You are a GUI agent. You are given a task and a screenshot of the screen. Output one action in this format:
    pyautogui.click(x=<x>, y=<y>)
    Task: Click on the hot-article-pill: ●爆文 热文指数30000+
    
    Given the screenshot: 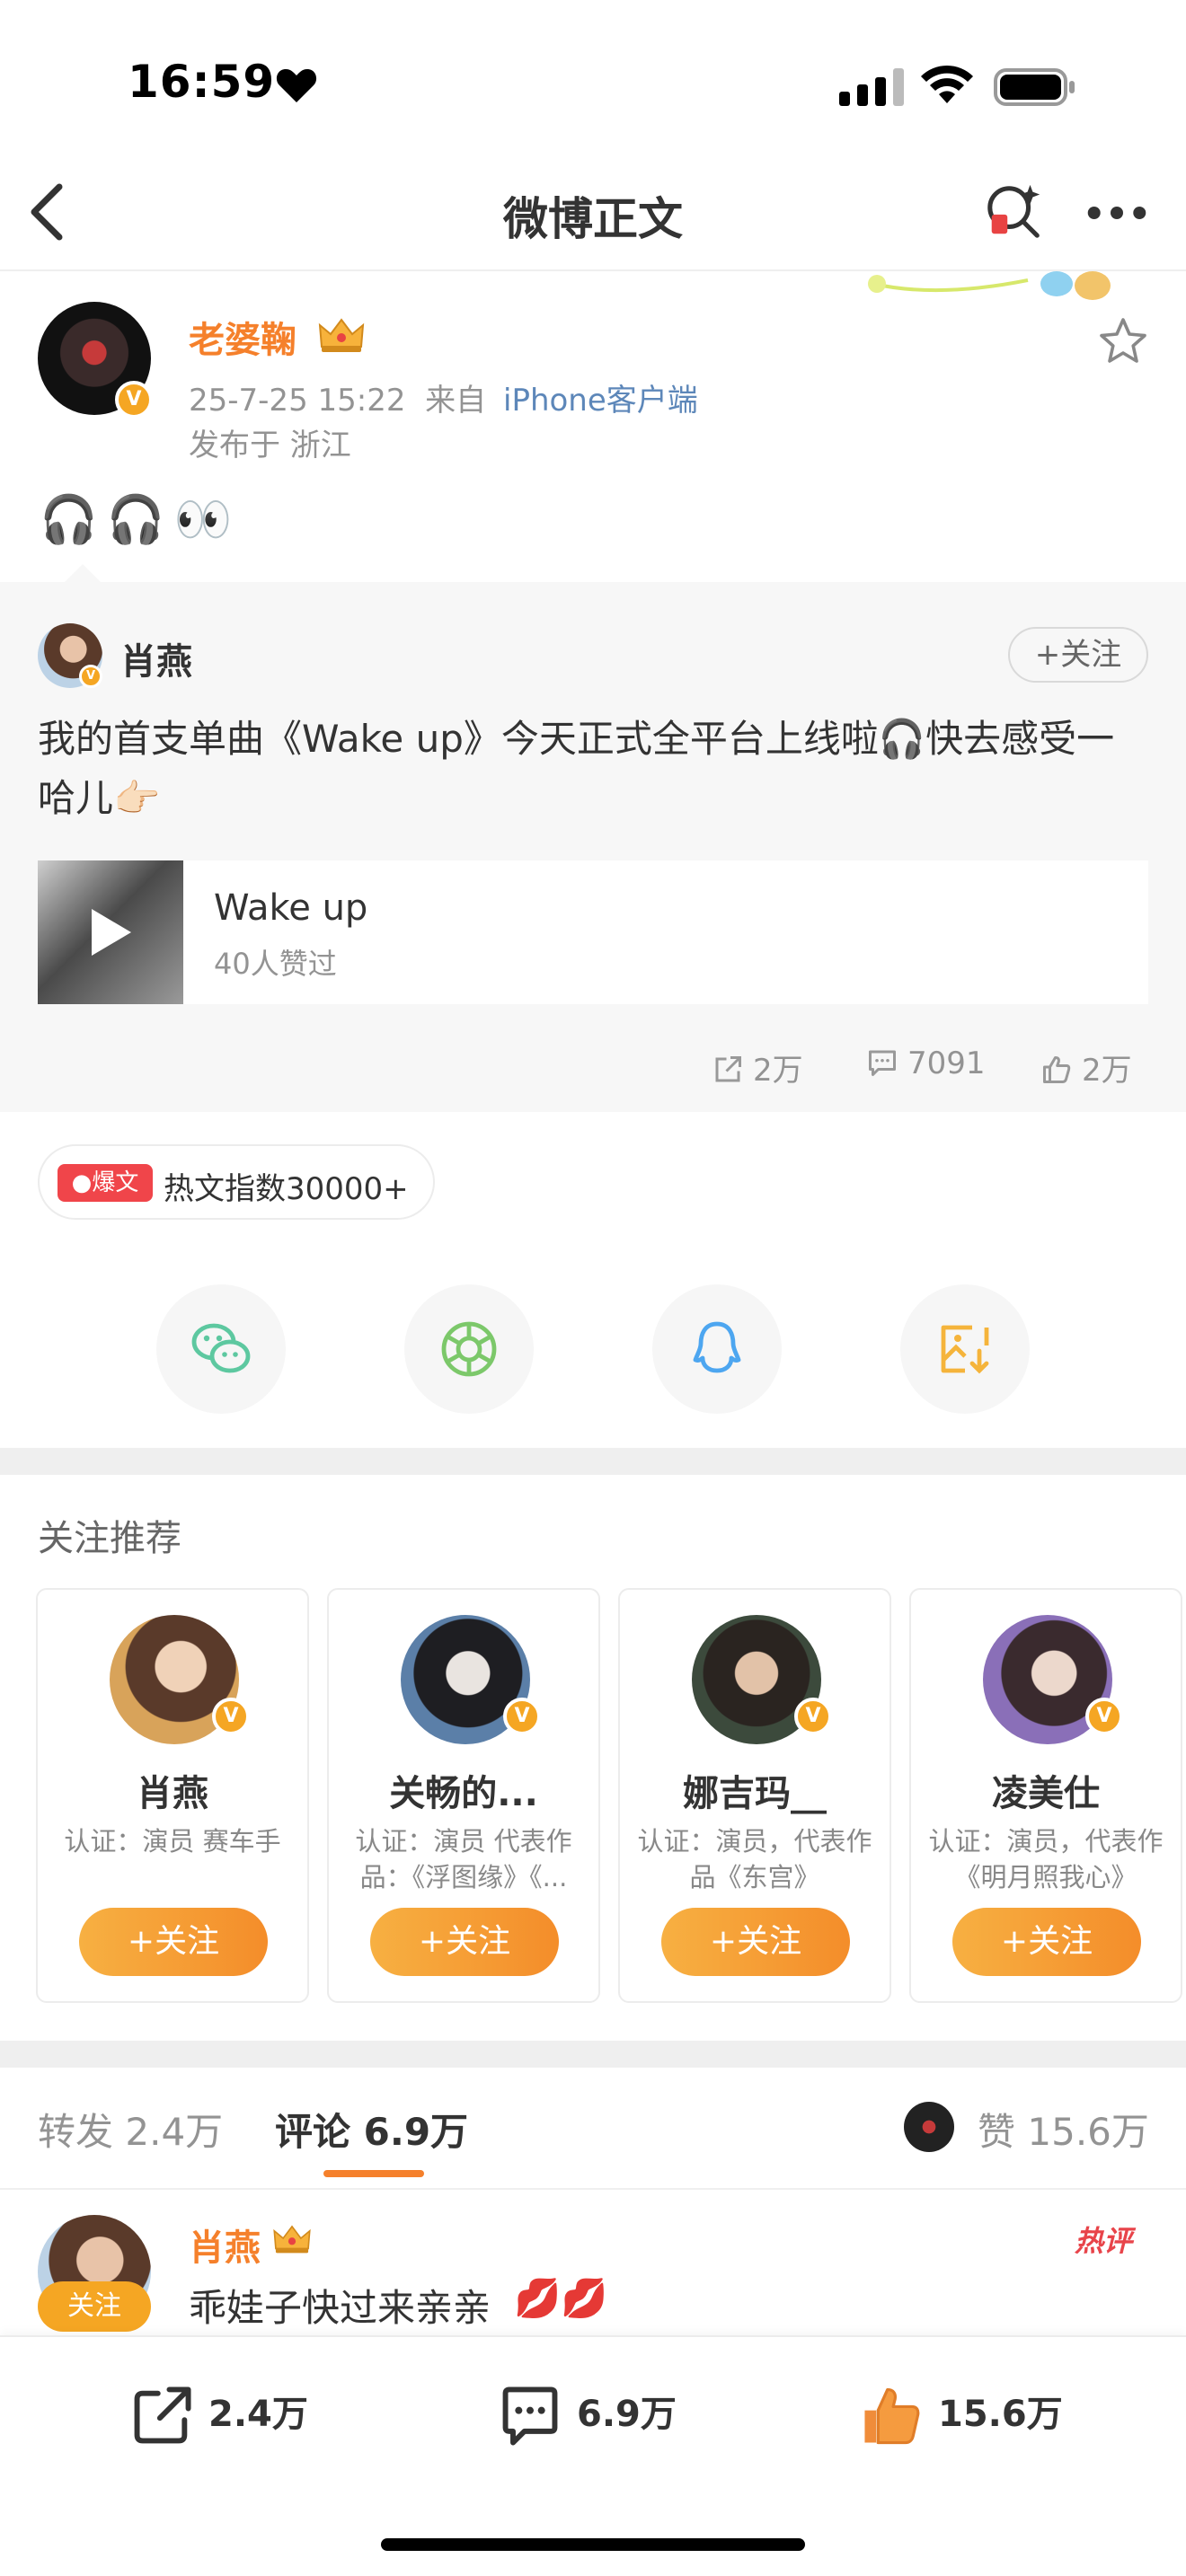 What is the action you would take?
    pyautogui.click(x=236, y=1182)
    